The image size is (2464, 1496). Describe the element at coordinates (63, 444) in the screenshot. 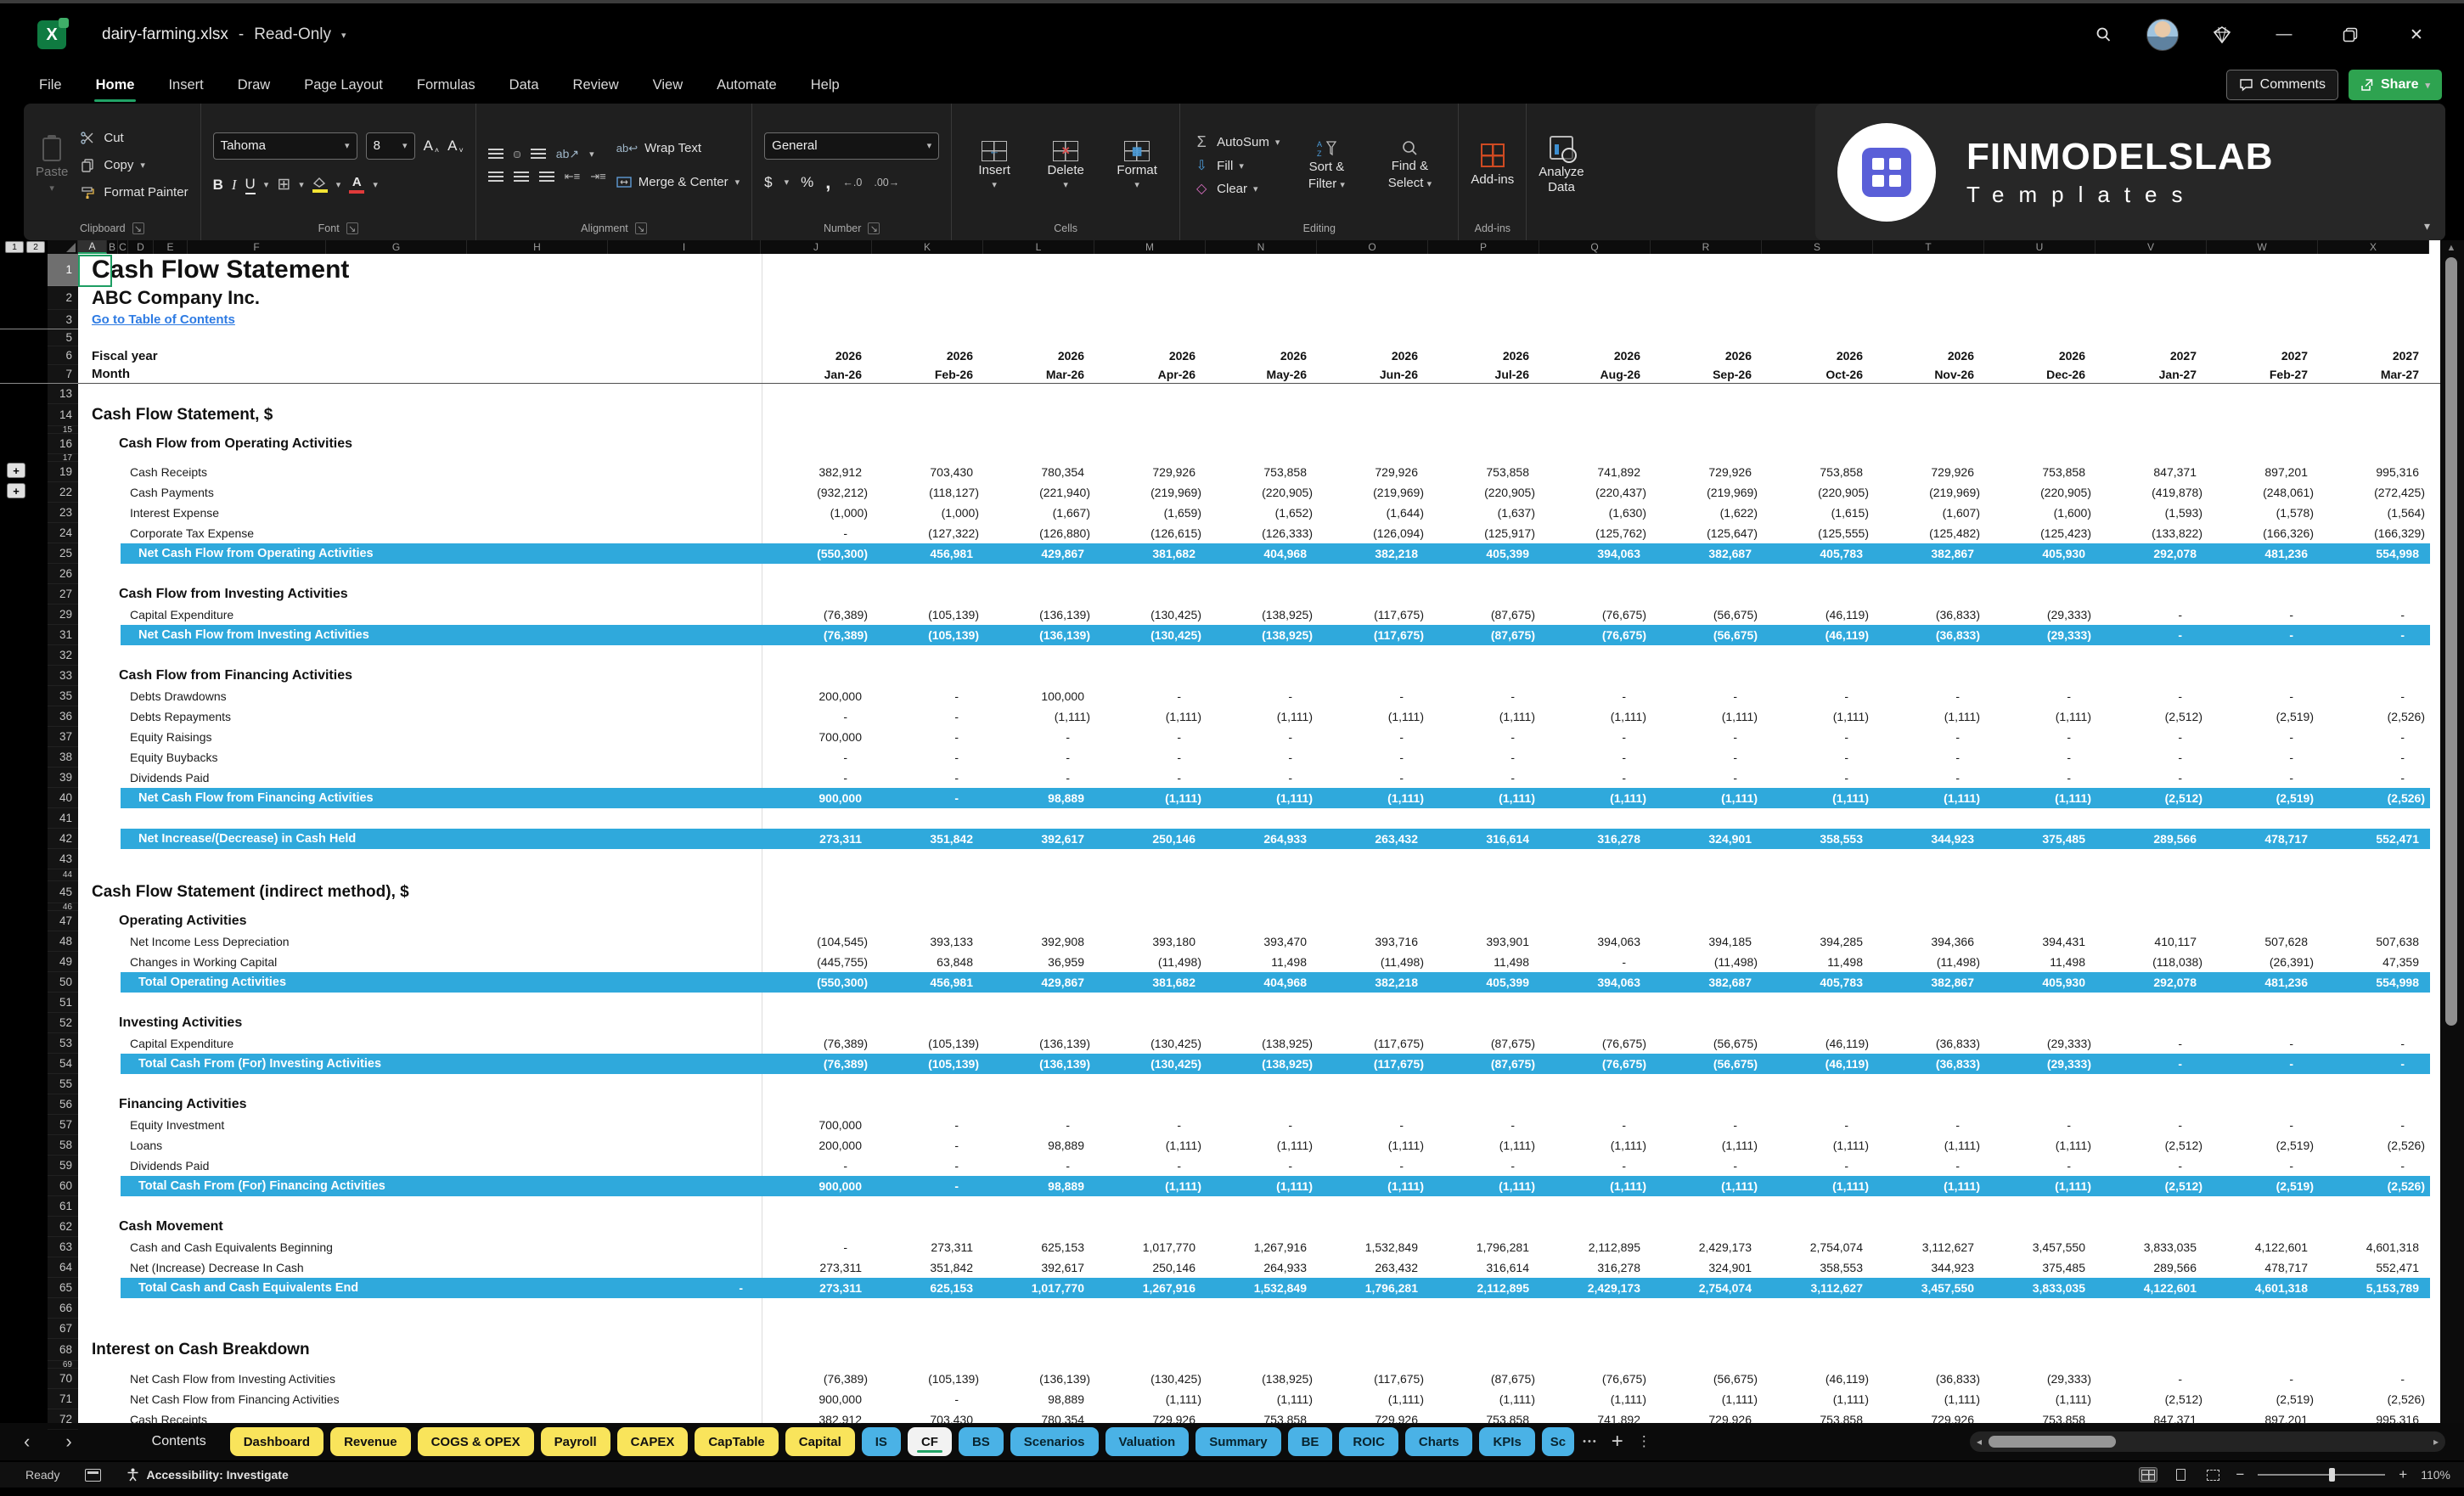

I see `row-header: 16` at that location.